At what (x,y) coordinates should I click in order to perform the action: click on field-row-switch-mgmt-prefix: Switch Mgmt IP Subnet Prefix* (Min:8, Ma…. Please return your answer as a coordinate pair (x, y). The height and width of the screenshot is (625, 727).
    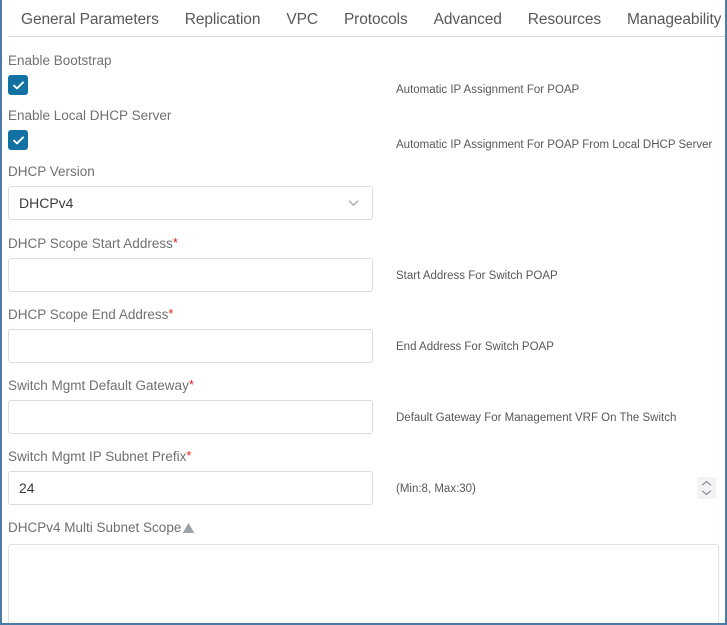
    Looking at the image, I should click on (366, 476).